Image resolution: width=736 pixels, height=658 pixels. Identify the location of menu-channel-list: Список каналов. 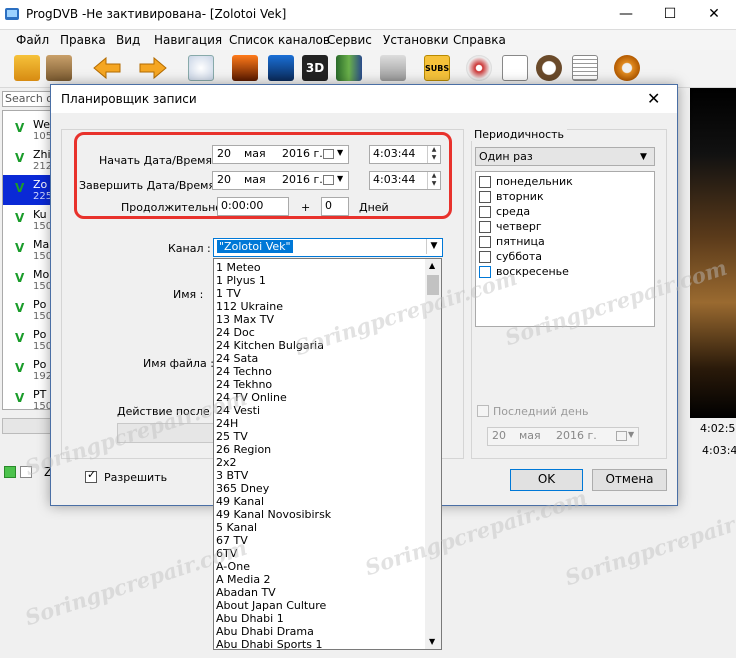
(279, 40).